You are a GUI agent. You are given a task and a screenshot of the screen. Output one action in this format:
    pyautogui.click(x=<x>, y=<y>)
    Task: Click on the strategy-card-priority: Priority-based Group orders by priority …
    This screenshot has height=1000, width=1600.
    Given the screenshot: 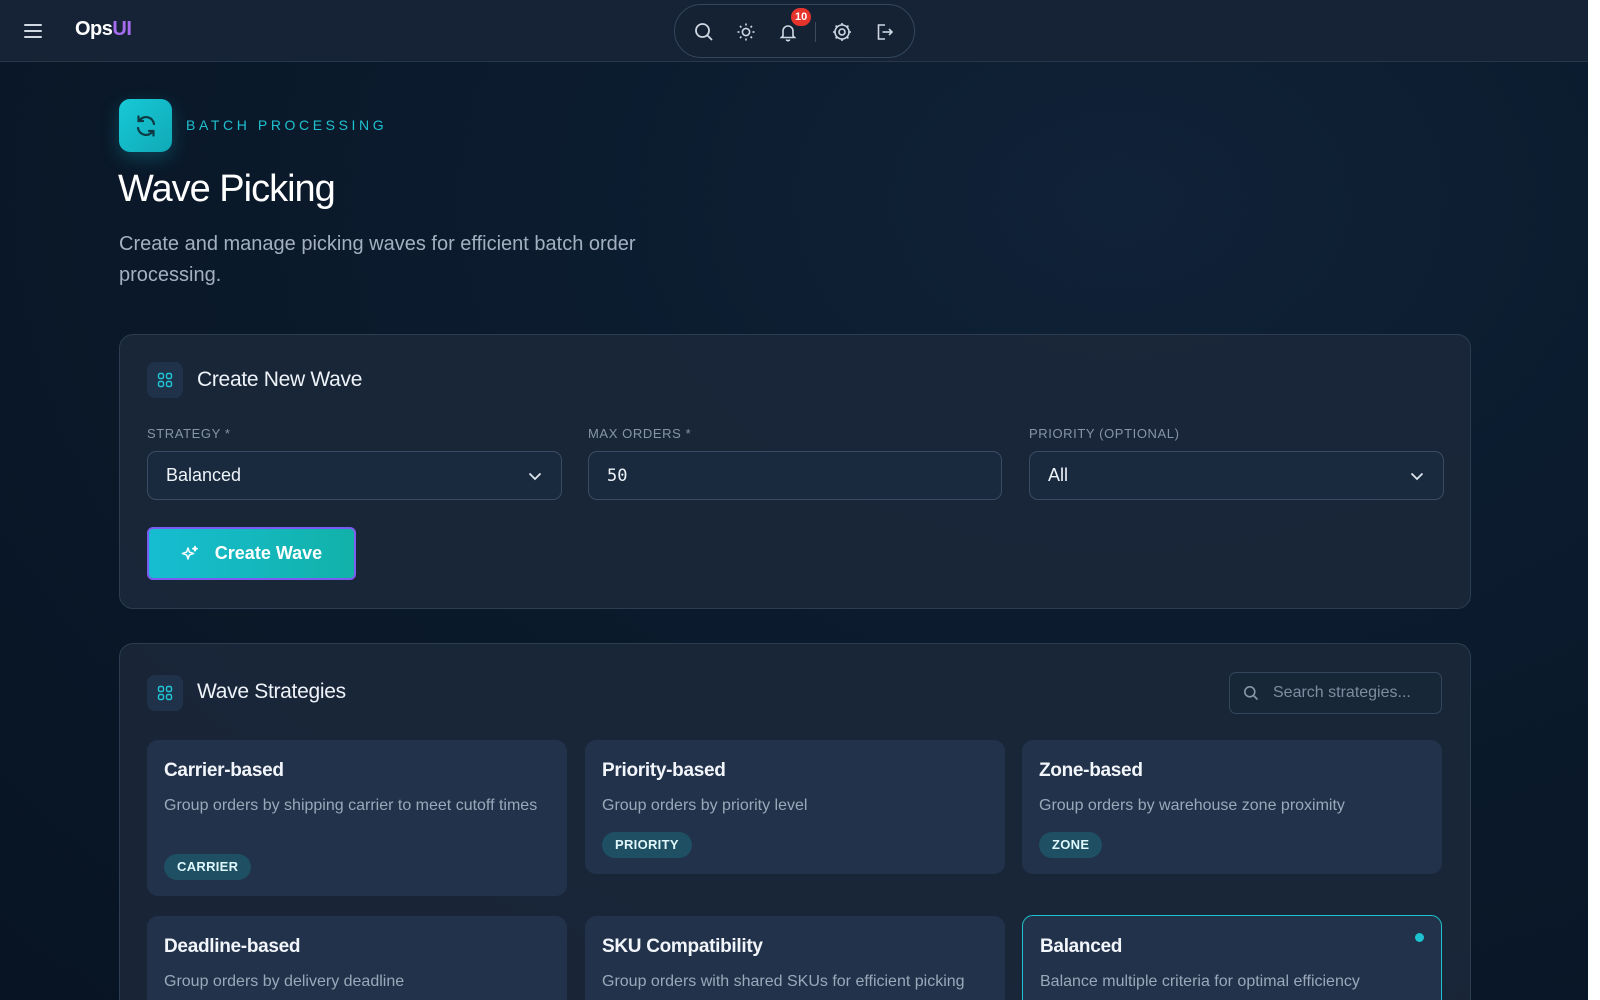 What is the action you would take?
    pyautogui.click(x=795, y=807)
    